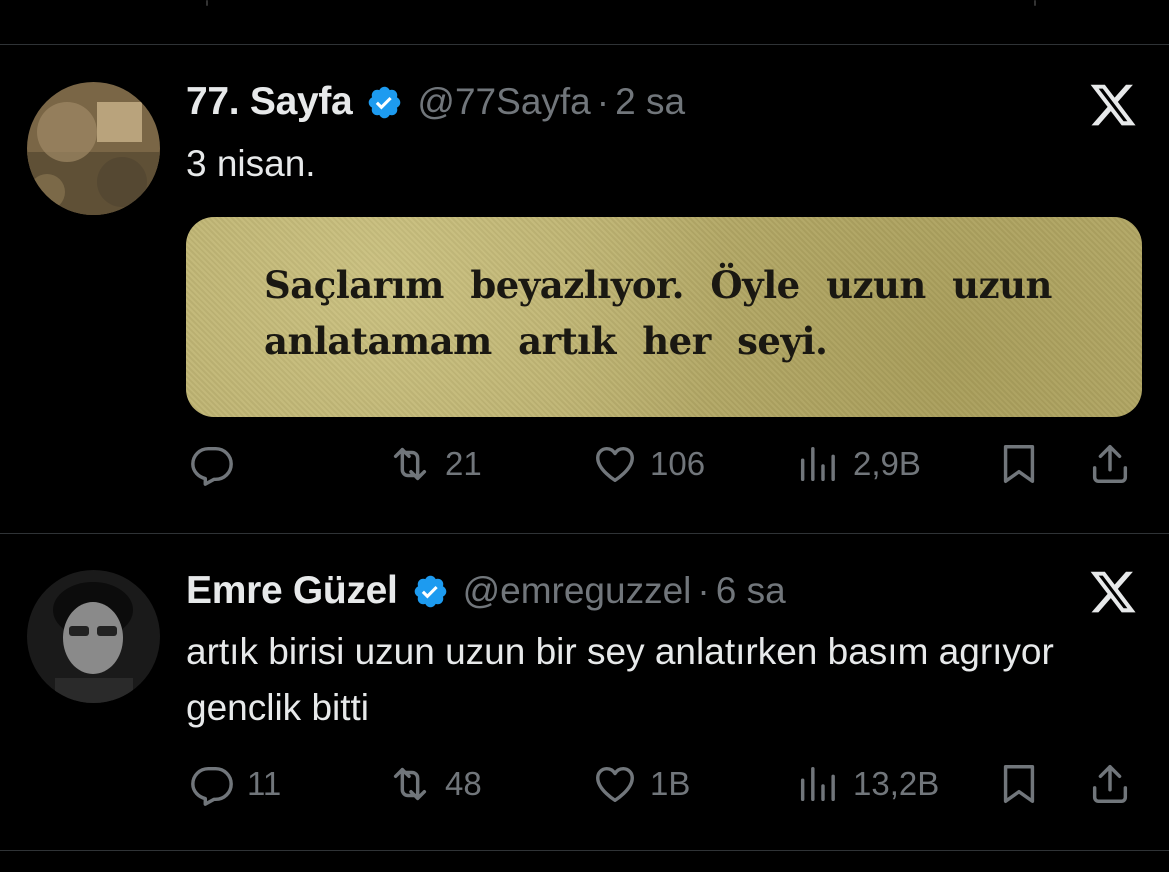  I want to click on like-count: 1B, so click(670, 783).